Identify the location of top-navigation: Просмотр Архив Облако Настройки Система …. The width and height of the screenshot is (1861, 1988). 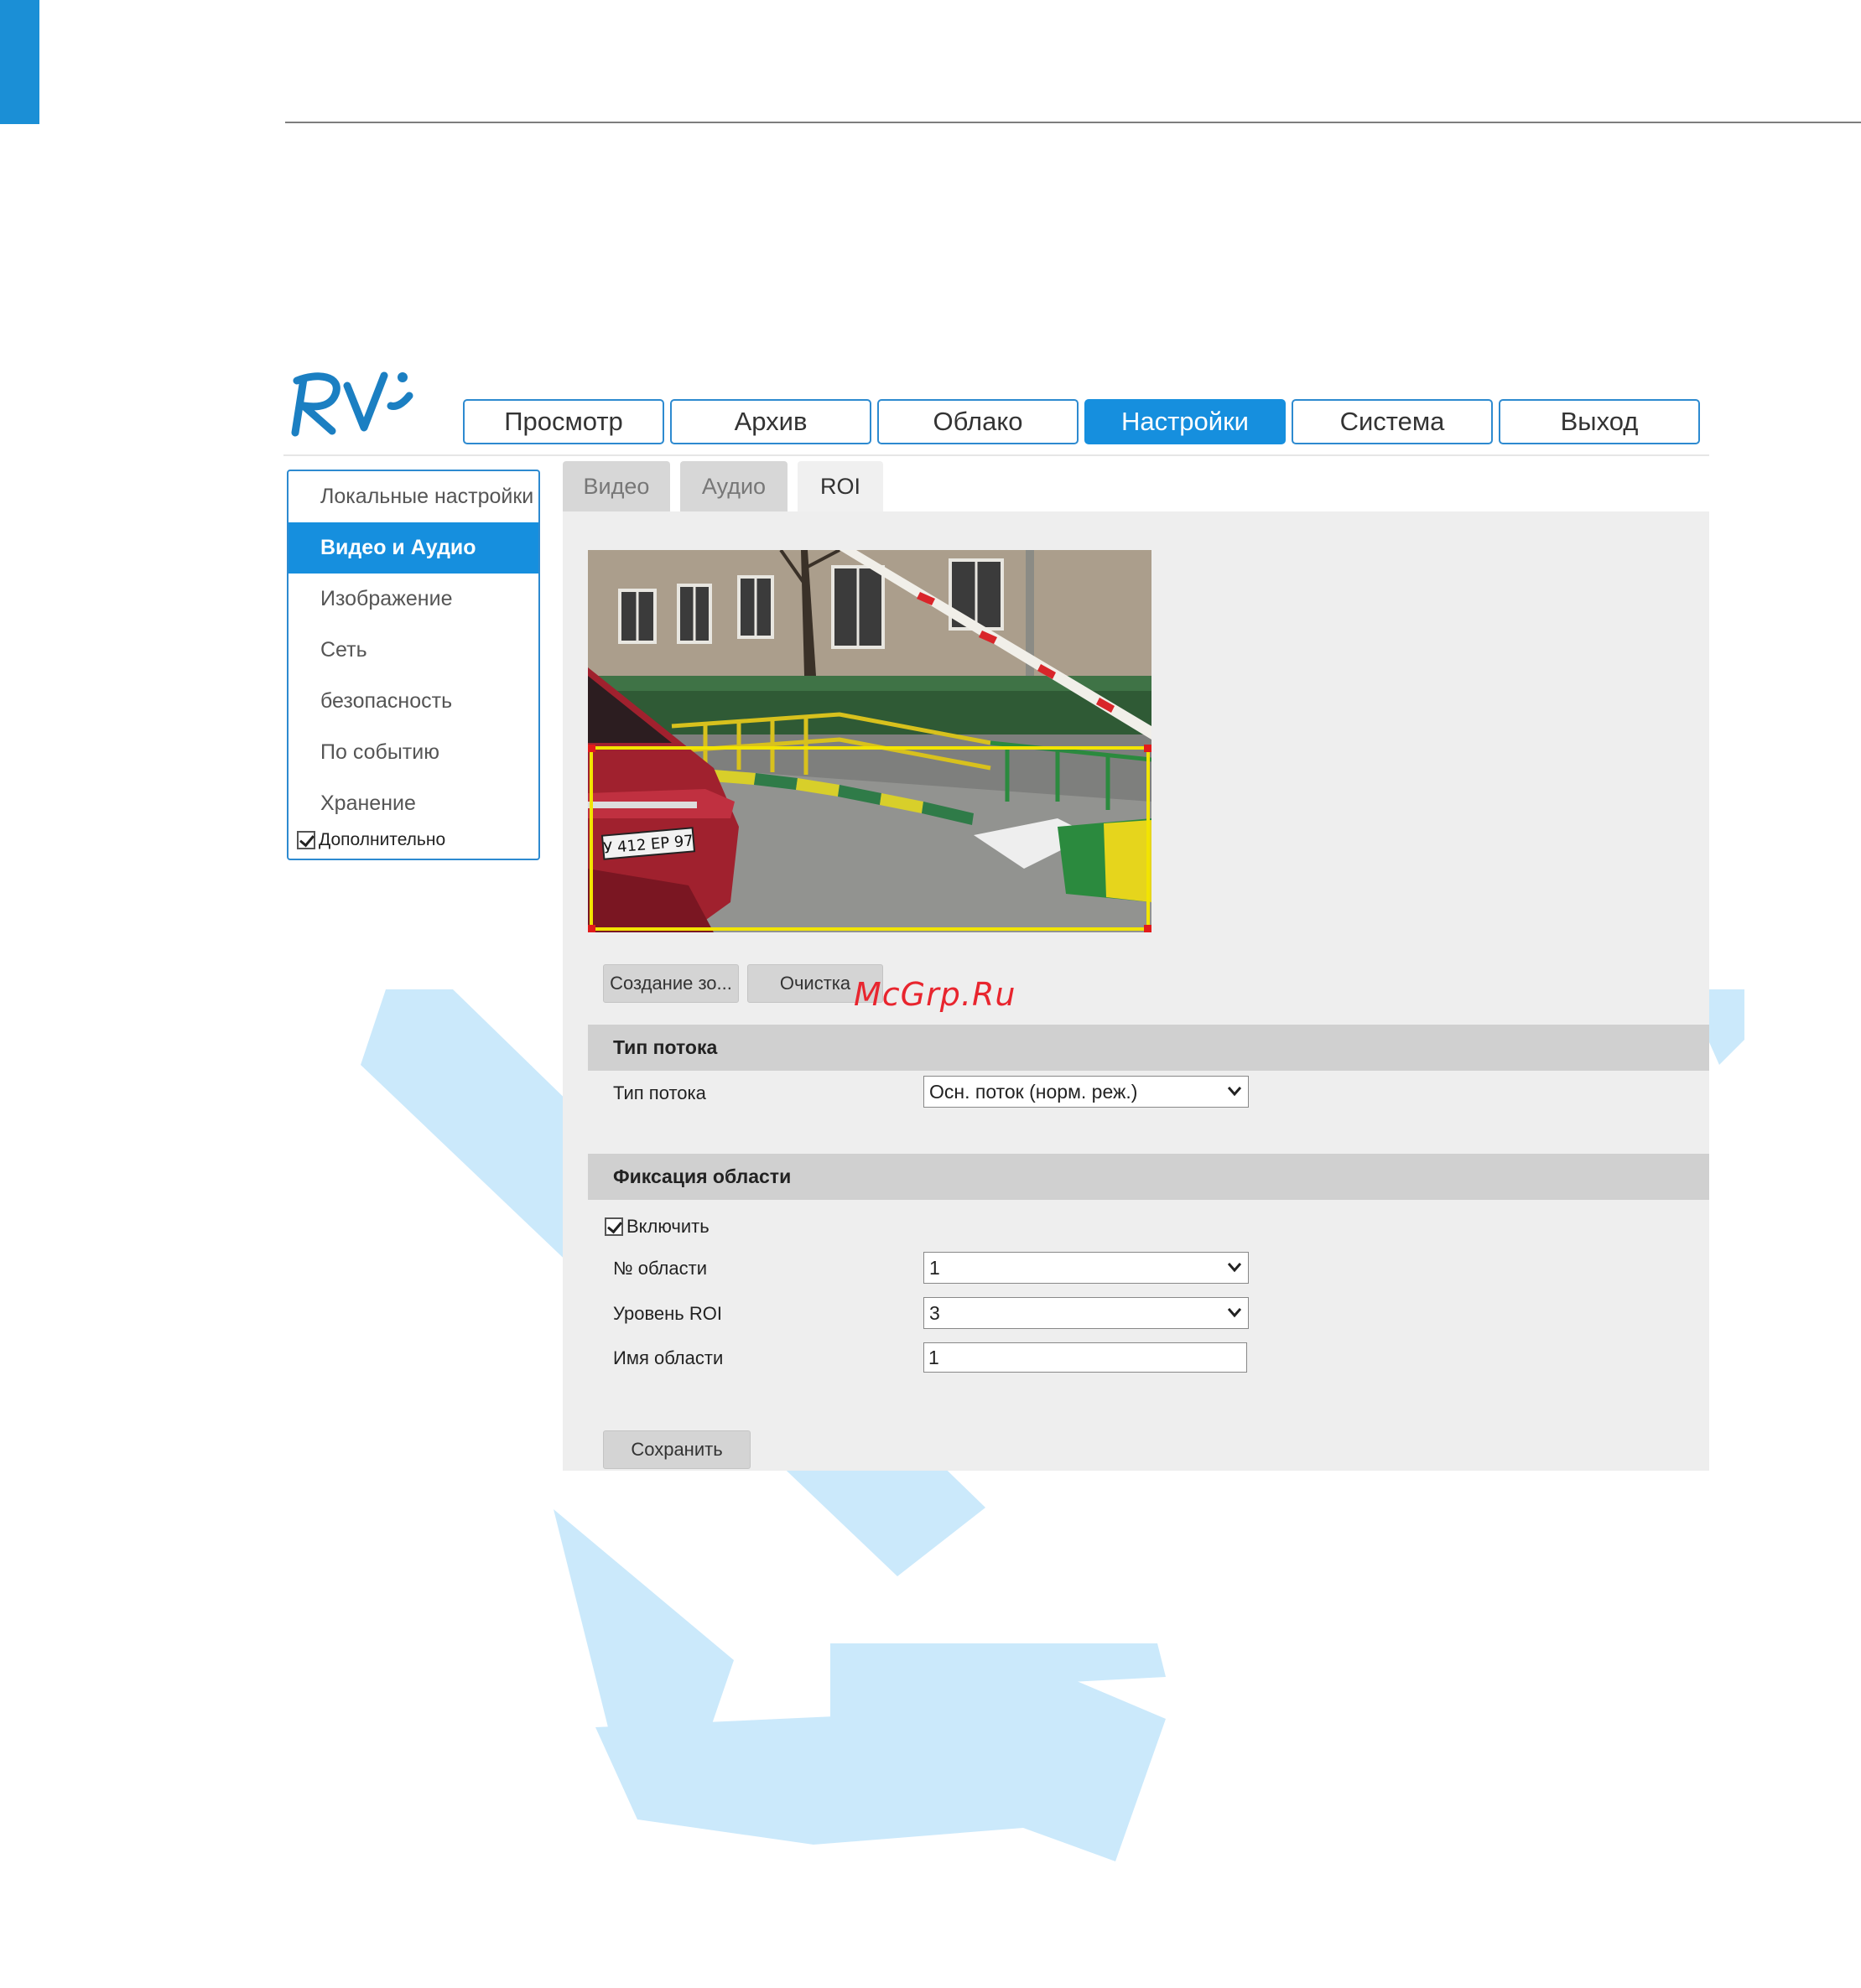
(1084, 421).